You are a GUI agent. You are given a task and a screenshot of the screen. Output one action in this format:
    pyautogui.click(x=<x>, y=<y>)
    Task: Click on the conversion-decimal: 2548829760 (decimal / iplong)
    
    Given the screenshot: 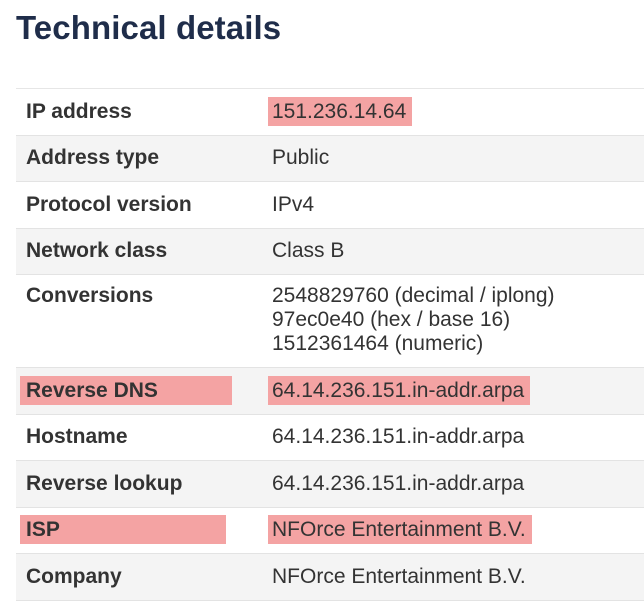 What is the action you would take?
    pyautogui.click(x=413, y=295)
    